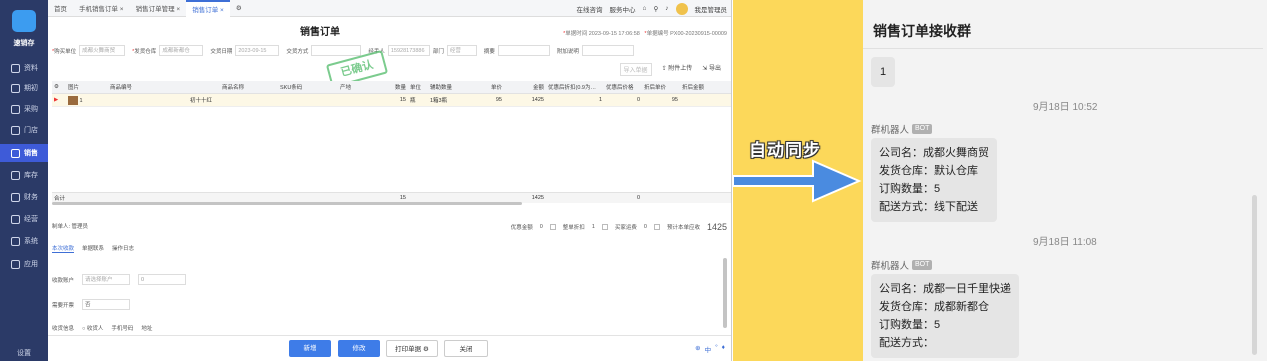 The width and height of the screenshot is (1267, 361). What do you see at coordinates (15, 264) in the screenshot?
I see `apps-icon` at bounding box center [15, 264].